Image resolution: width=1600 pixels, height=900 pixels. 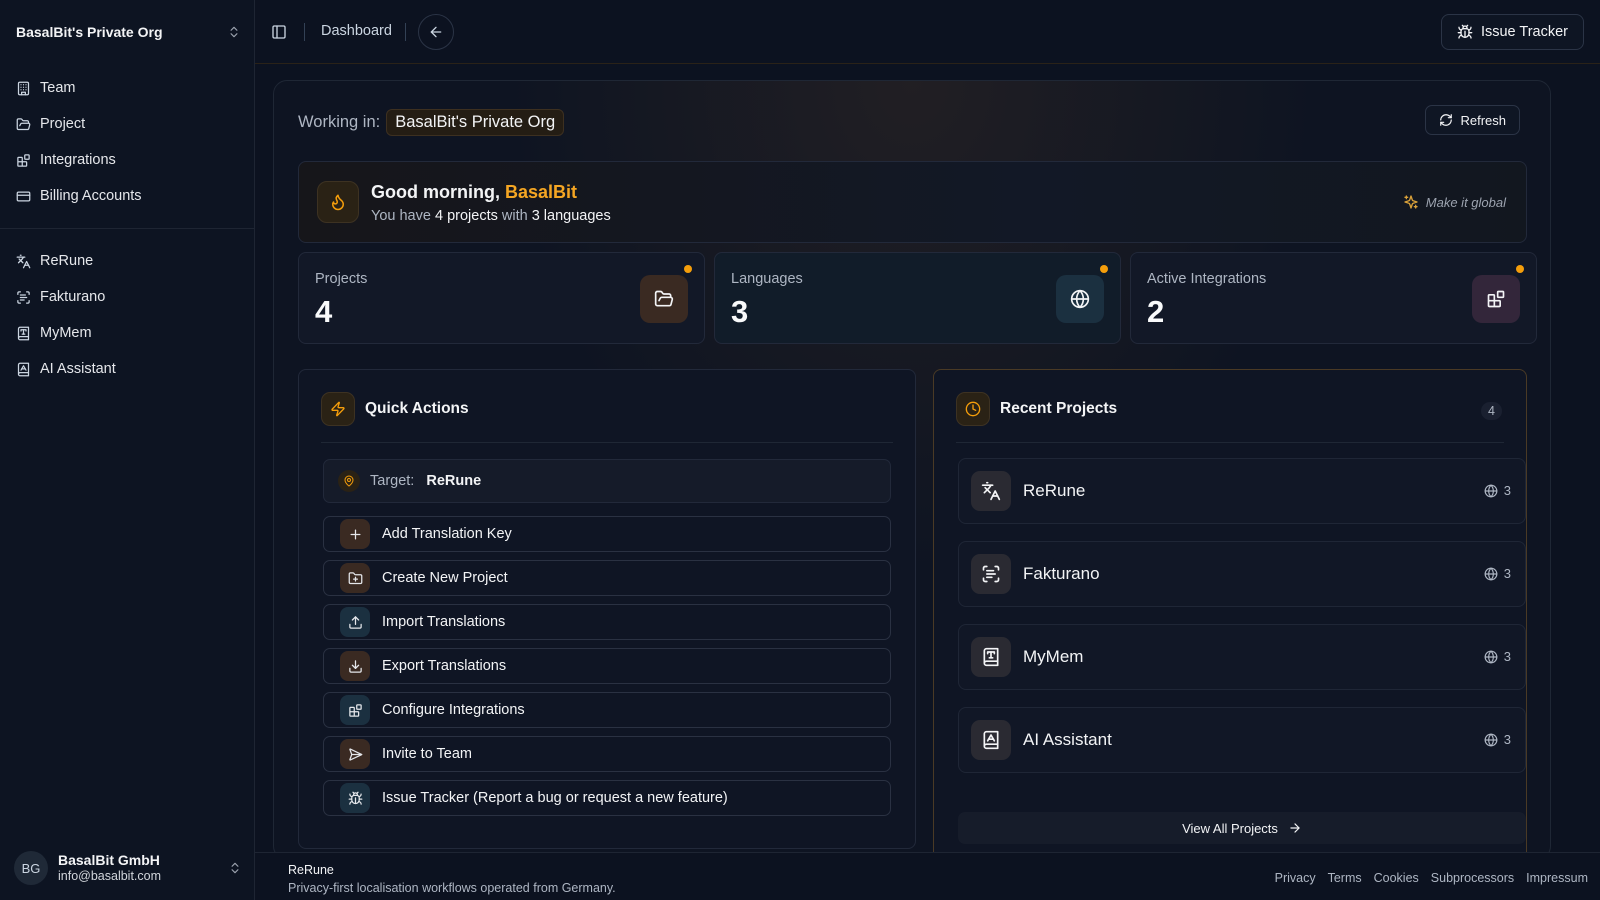 I want to click on import-translations-button: Import Translations, so click(x=607, y=622).